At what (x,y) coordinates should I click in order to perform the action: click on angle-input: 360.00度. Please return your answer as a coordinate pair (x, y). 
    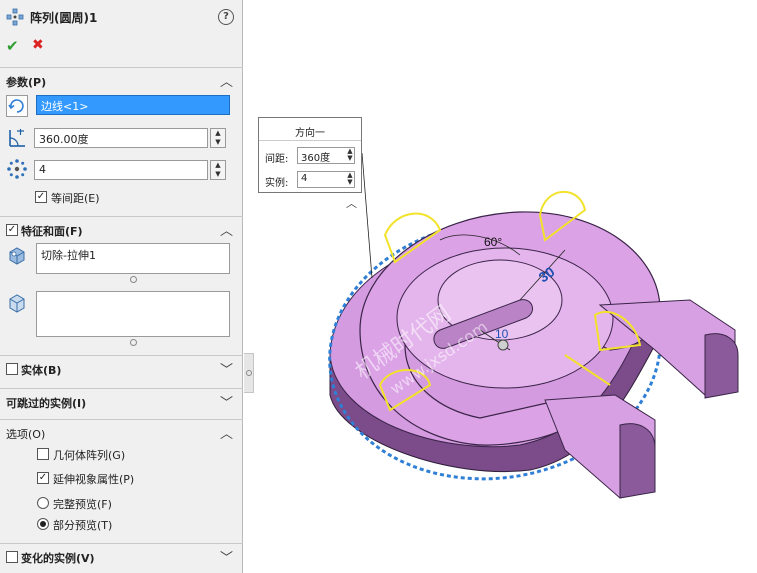
    Looking at the image, I should click on (121, 138).